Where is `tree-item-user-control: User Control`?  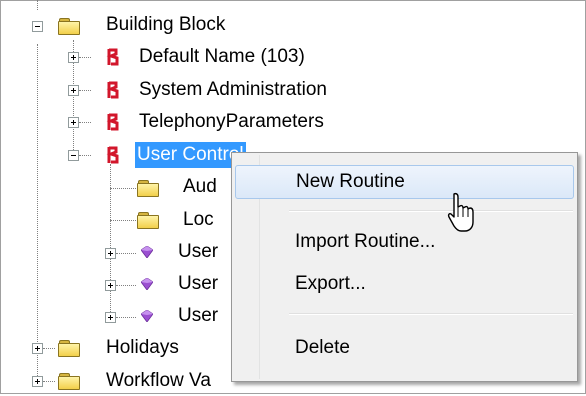
tree-item-user-control: User Control is located at coordinates (190, 155).